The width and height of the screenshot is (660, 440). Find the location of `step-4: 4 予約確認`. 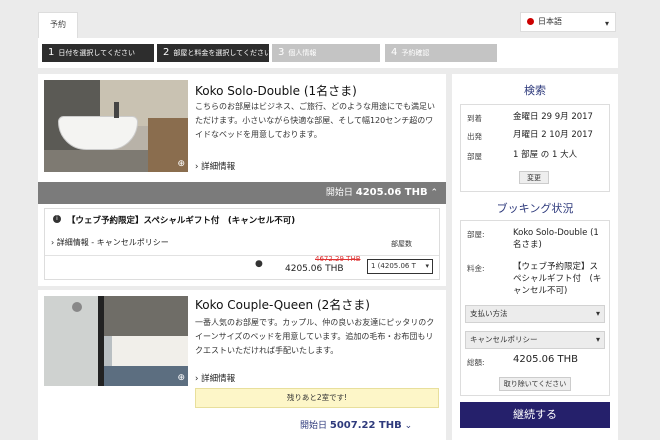

step-4: 4 予約確認 is located at coordinates (441, 53).